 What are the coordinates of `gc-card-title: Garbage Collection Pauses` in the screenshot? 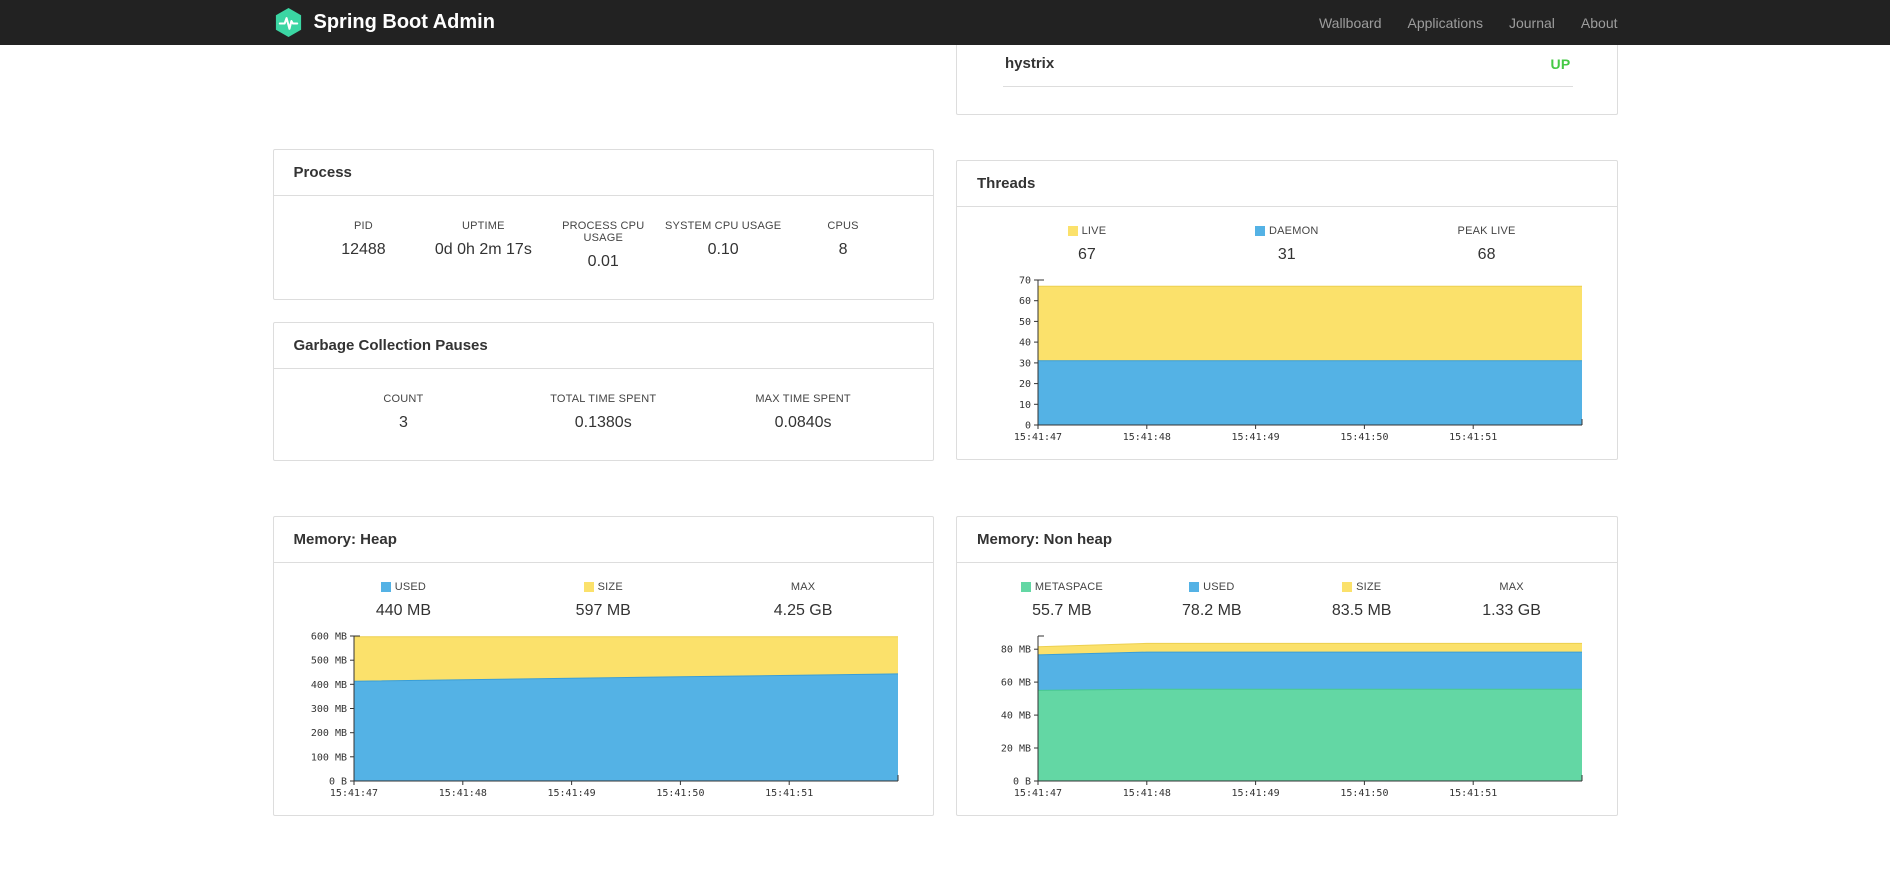 It's located at (603, 346).